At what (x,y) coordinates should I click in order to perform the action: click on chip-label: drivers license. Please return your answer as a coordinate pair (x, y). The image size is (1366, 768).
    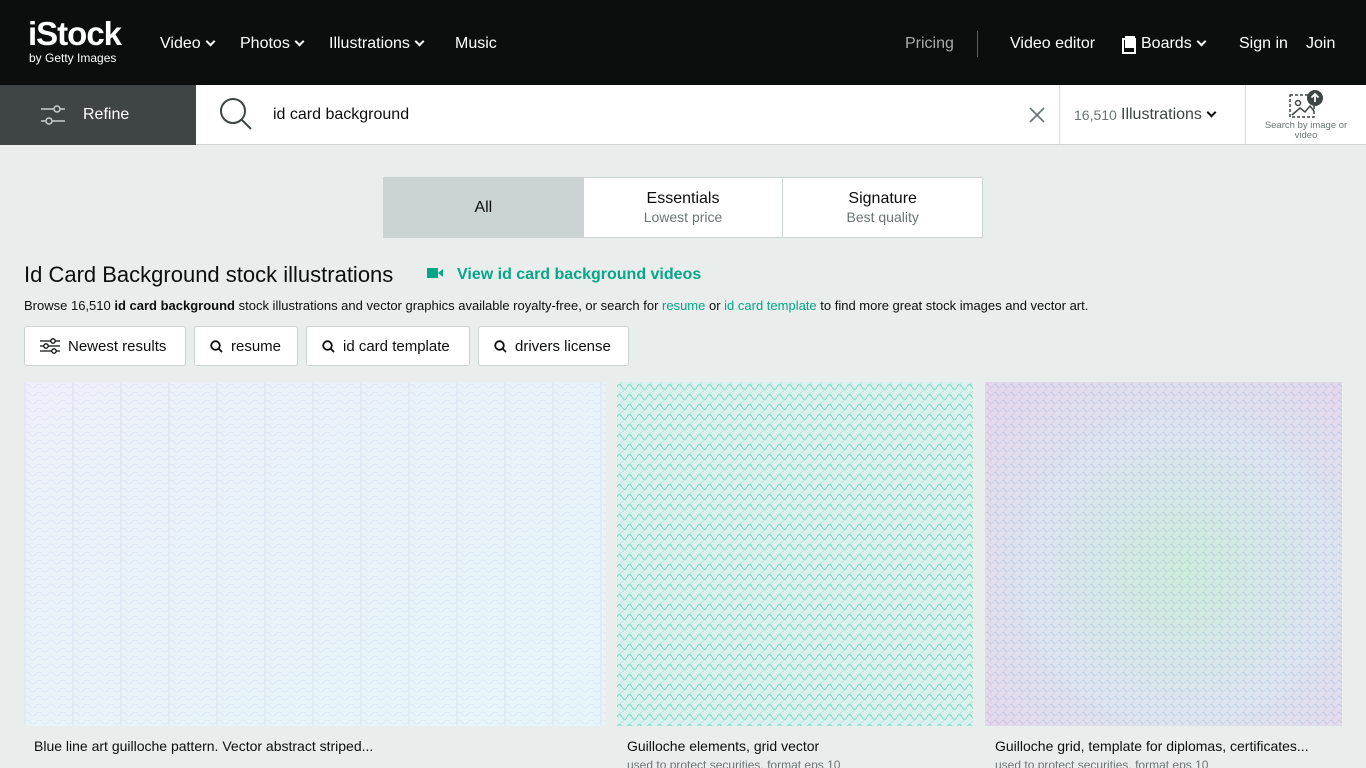
    Looking at the image, I should click on (563, 346).